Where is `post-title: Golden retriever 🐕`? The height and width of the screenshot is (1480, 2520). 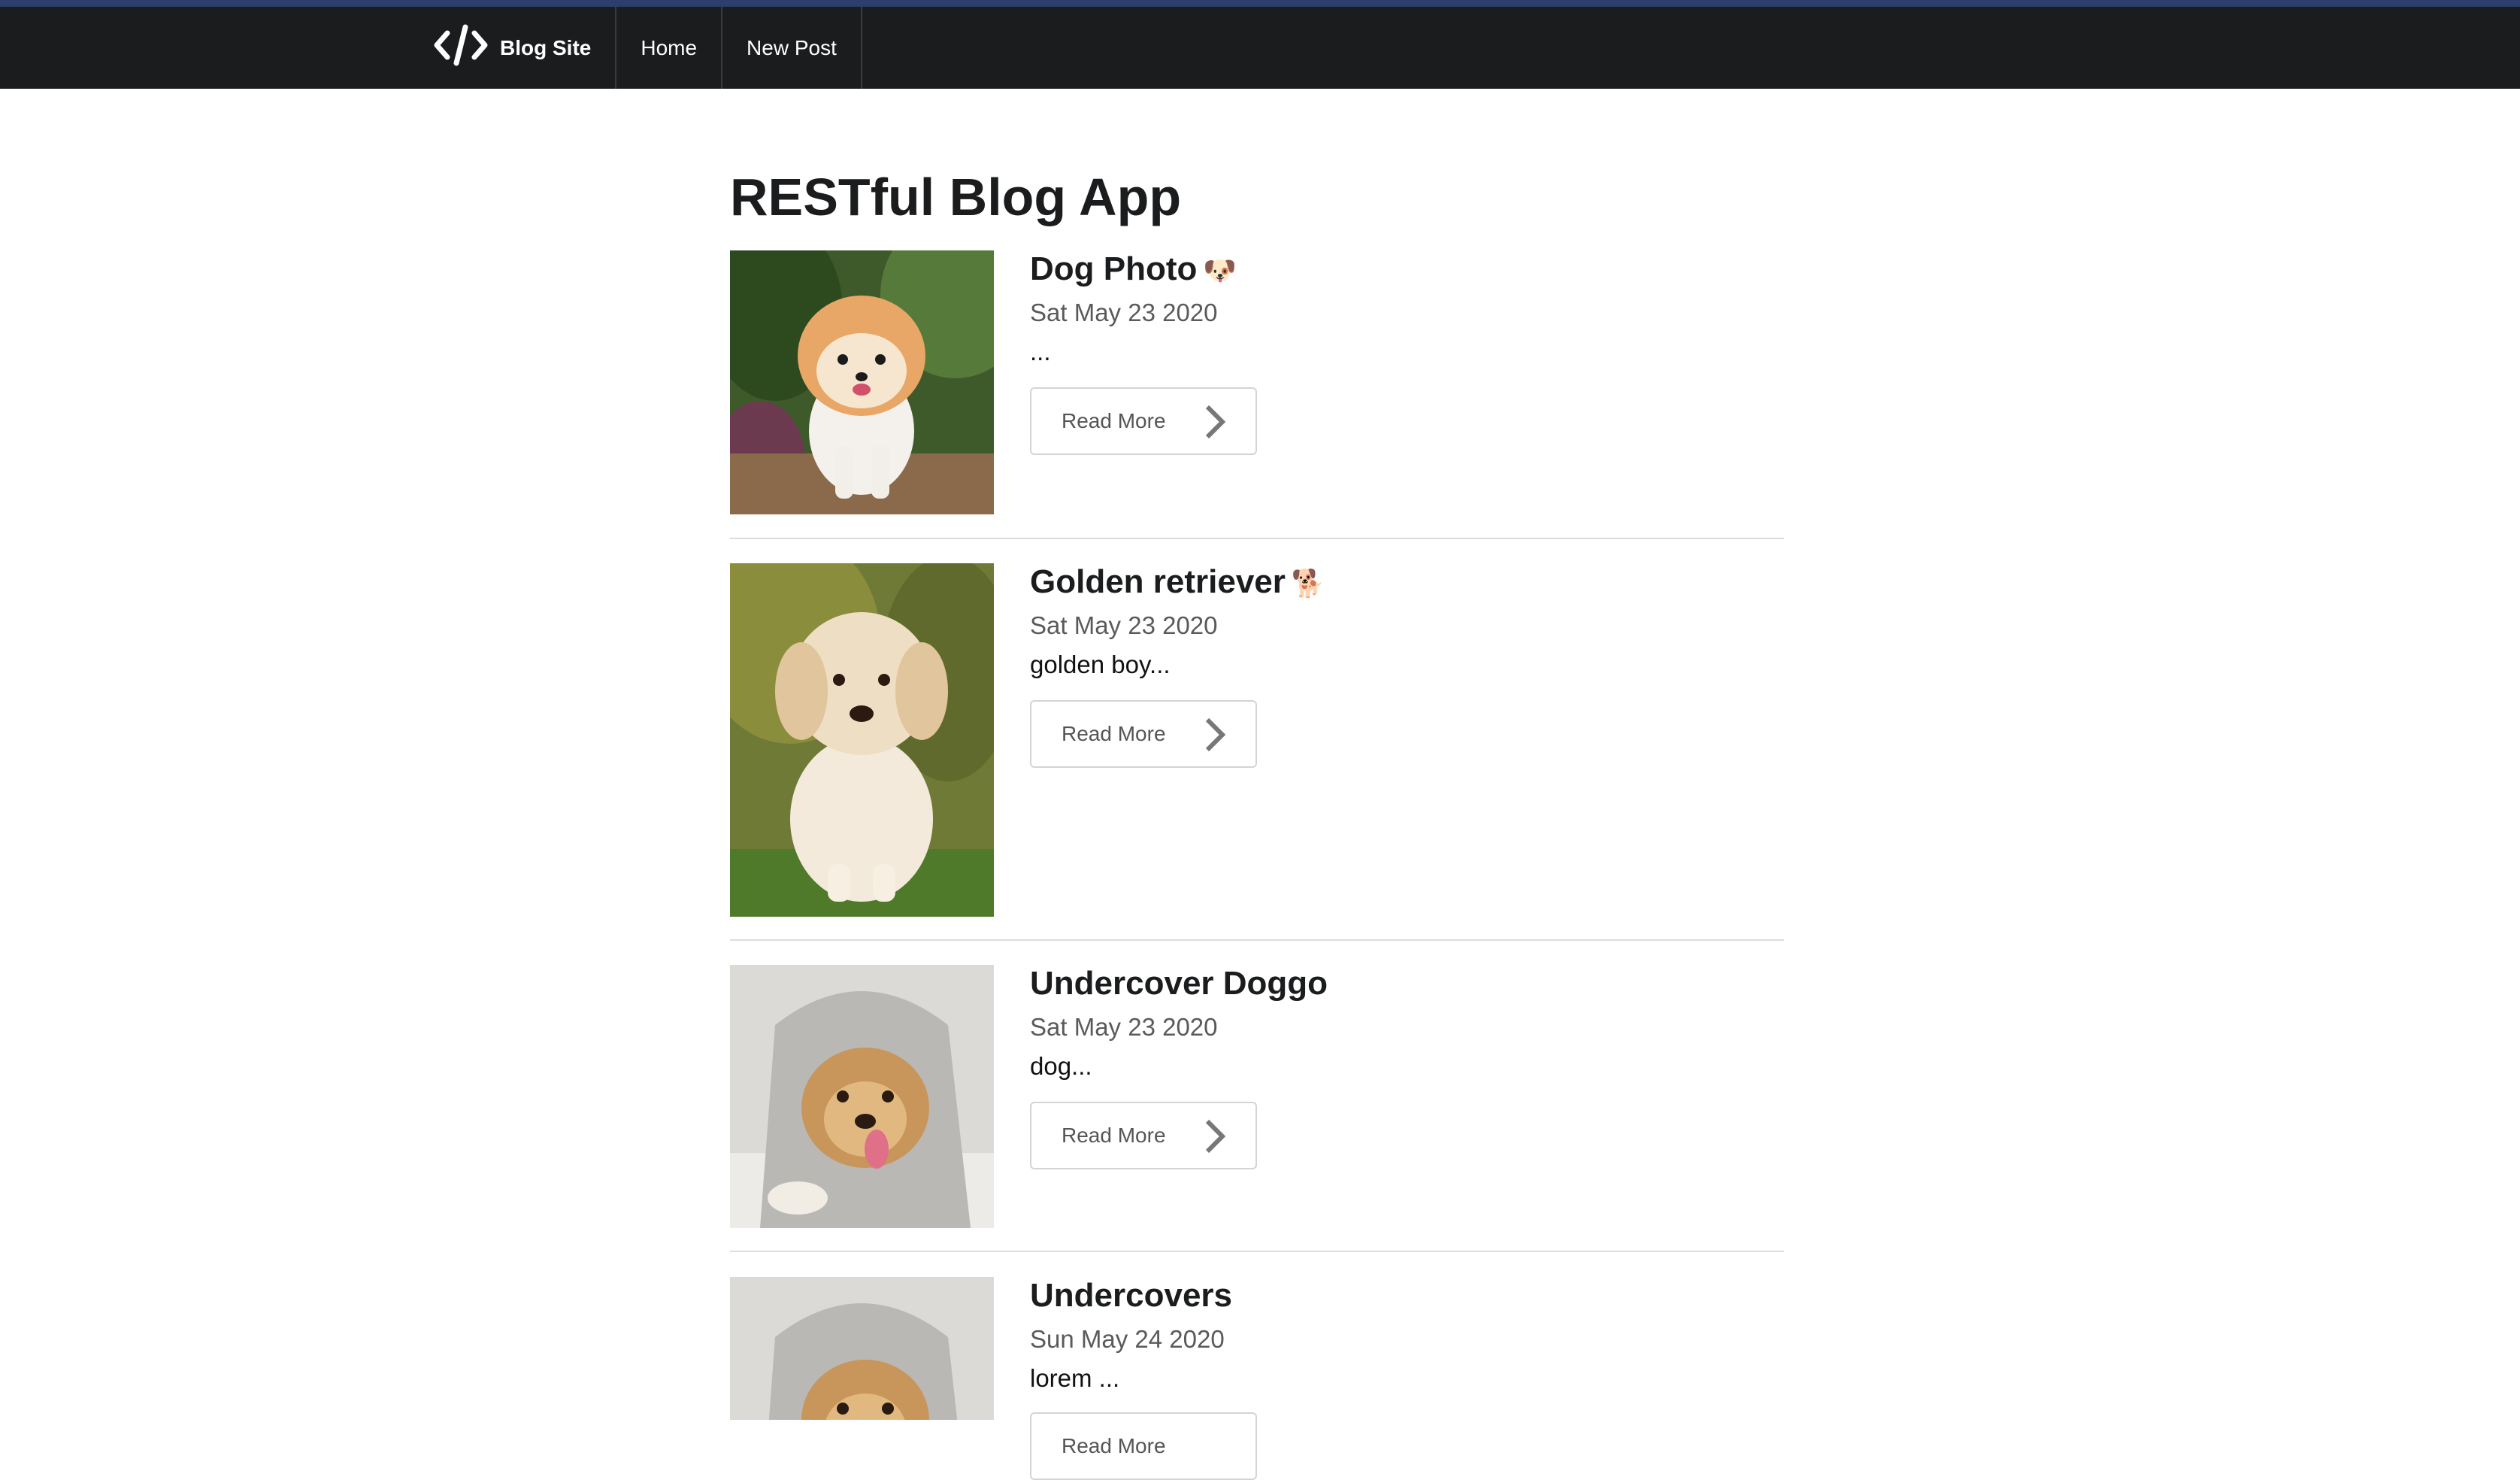 post-title: Golden retriever 🐕 is located at coordinates (1177, 582).